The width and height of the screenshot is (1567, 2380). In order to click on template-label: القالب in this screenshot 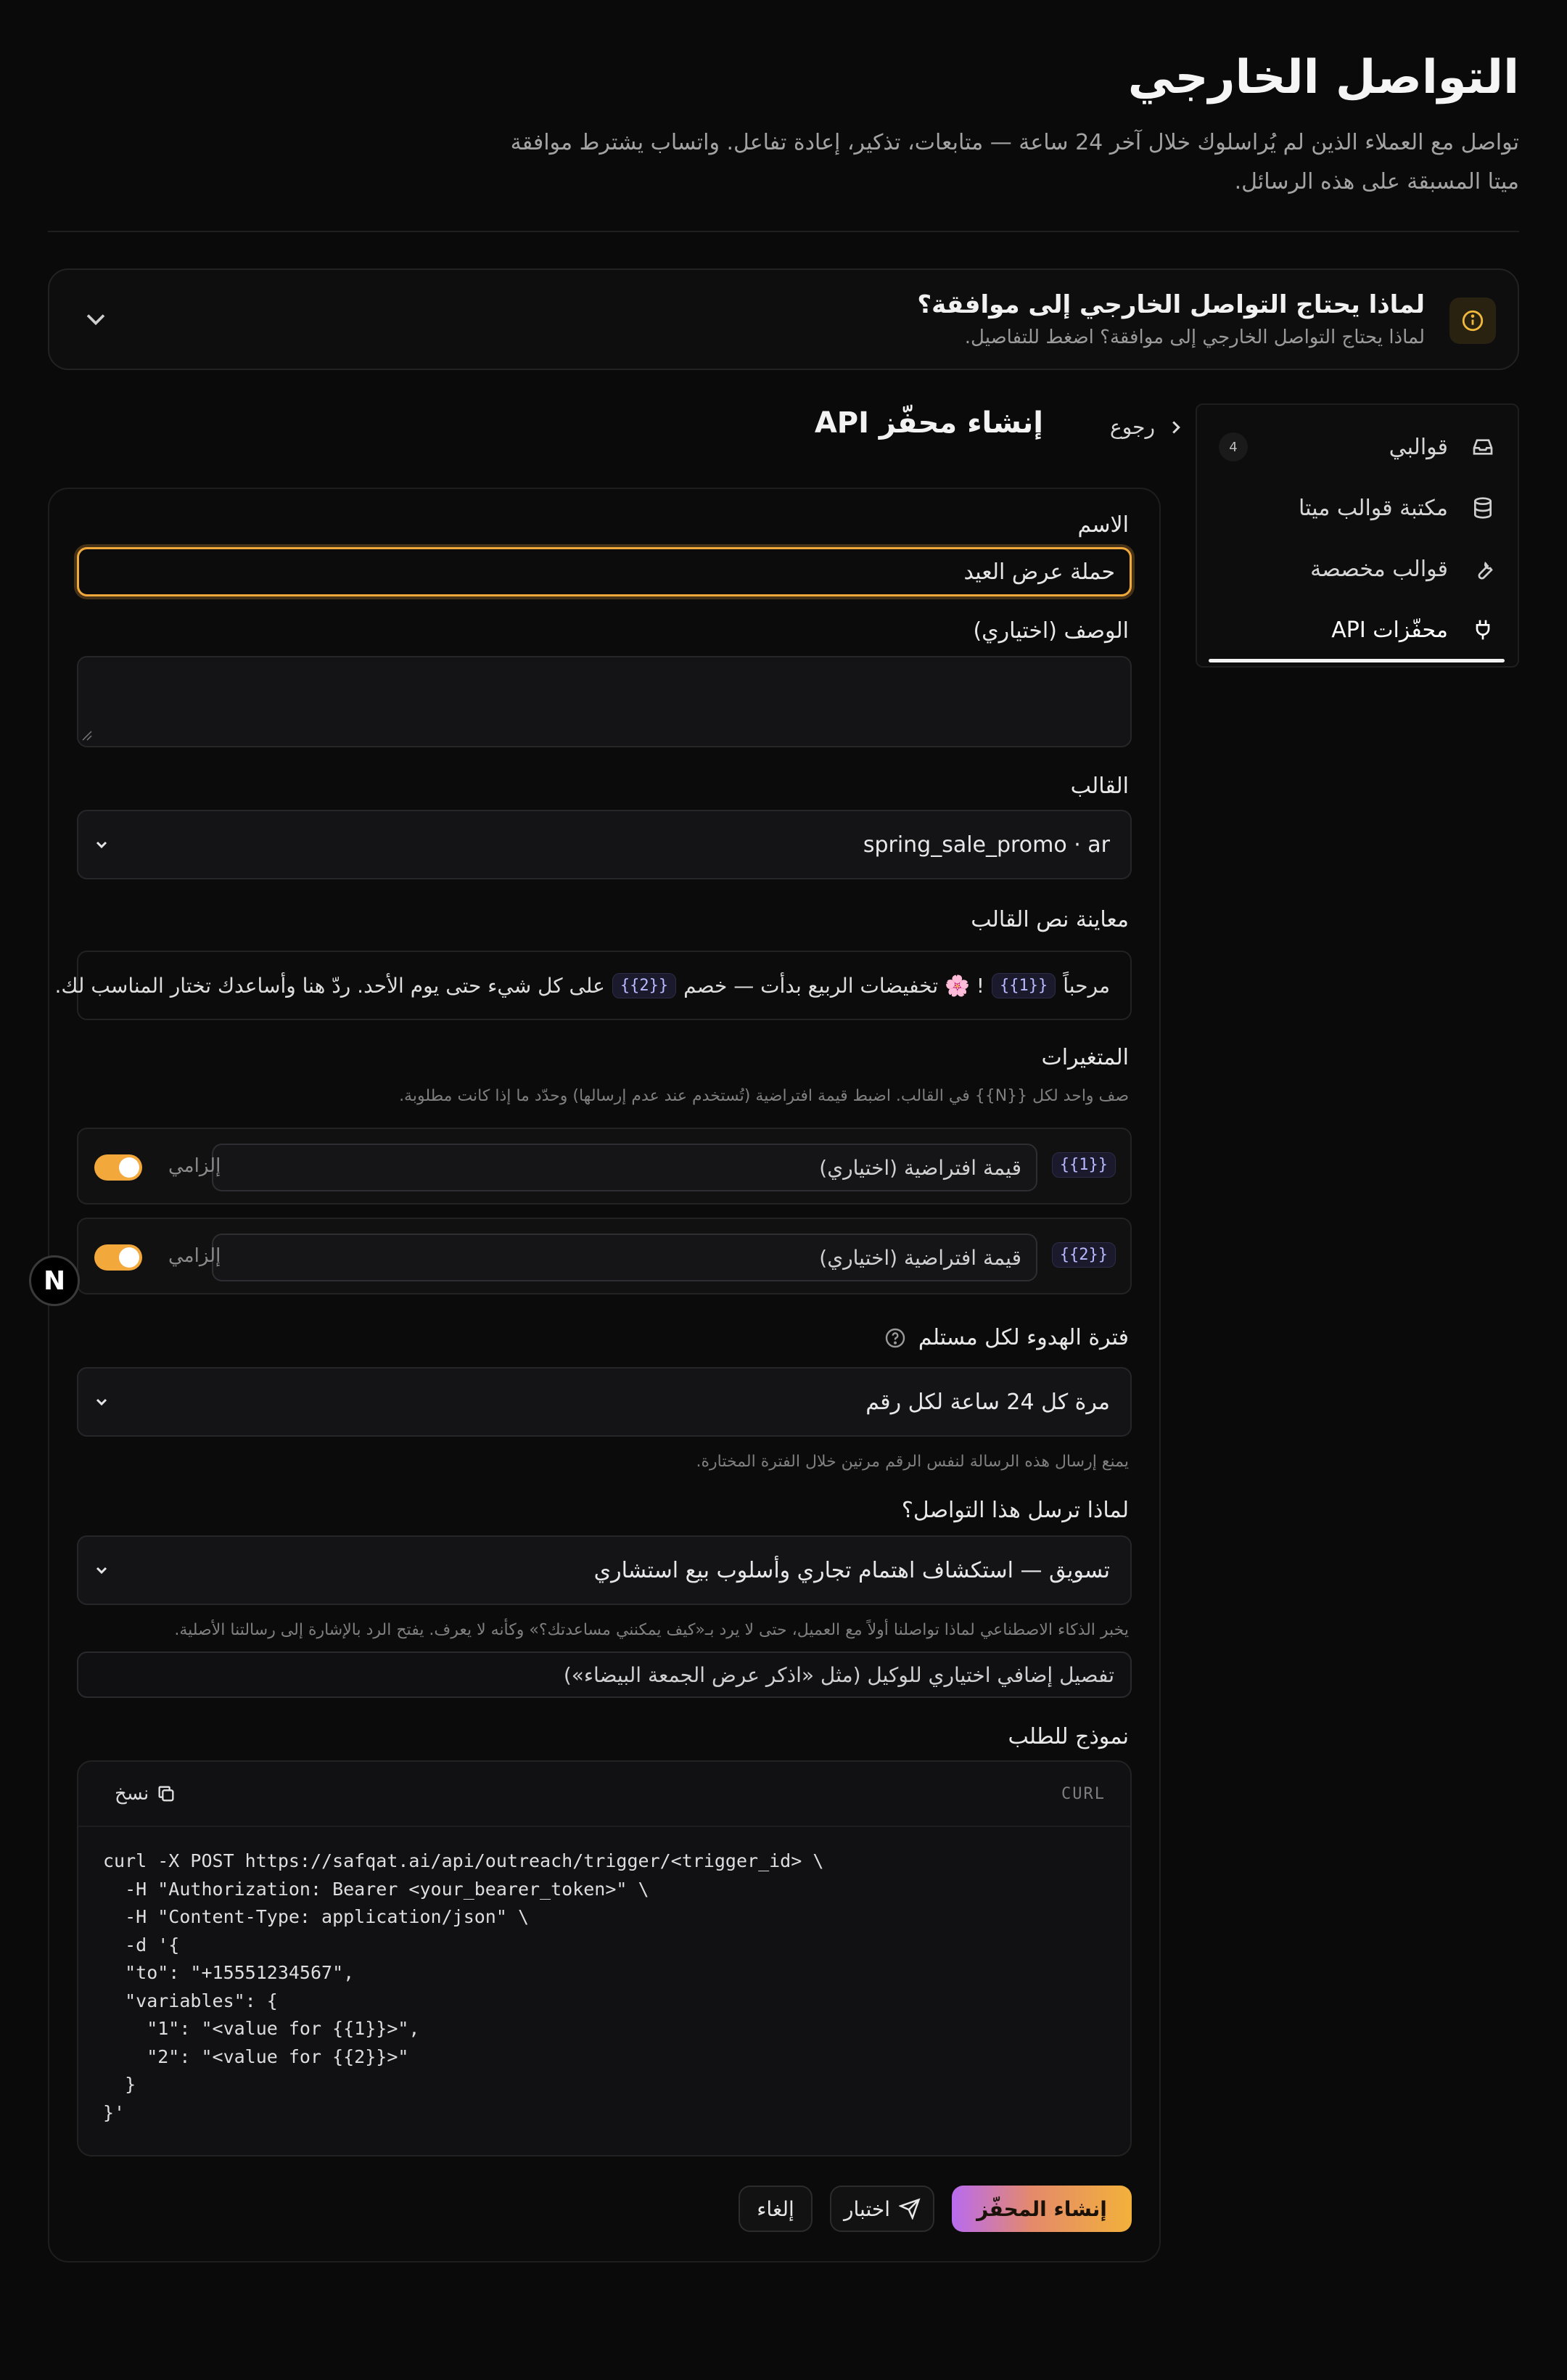, I will do `click(1099, 786)`.